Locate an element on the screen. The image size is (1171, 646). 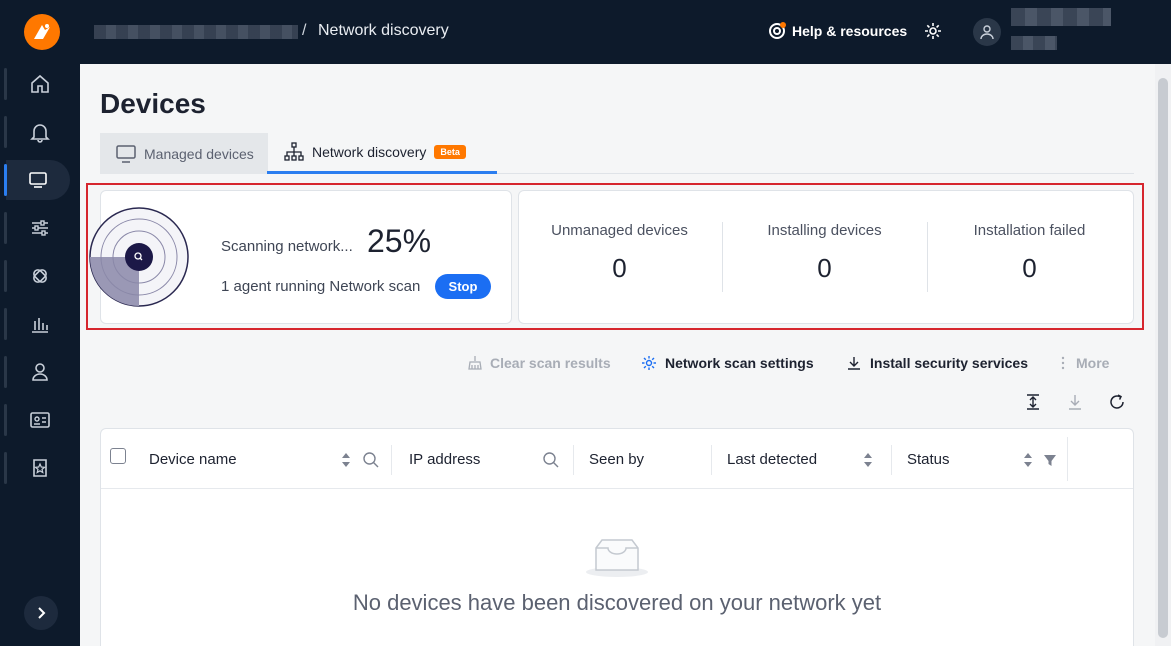
help-resources-button: Help & resources is located at coordinates (837, 31).